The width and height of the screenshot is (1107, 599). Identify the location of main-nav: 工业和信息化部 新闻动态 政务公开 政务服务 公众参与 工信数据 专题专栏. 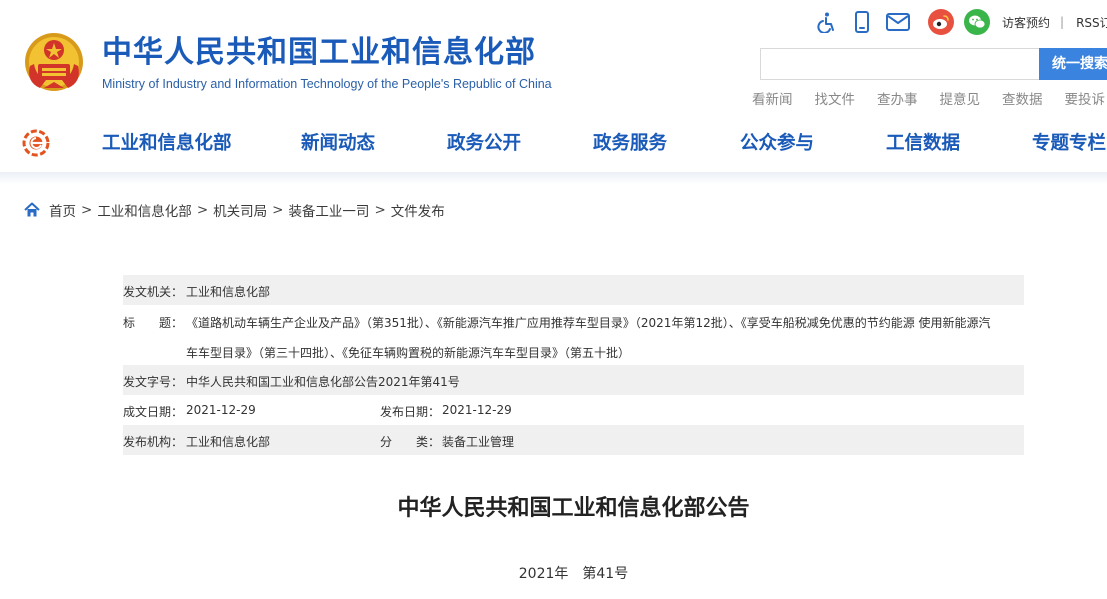
(553, 144).